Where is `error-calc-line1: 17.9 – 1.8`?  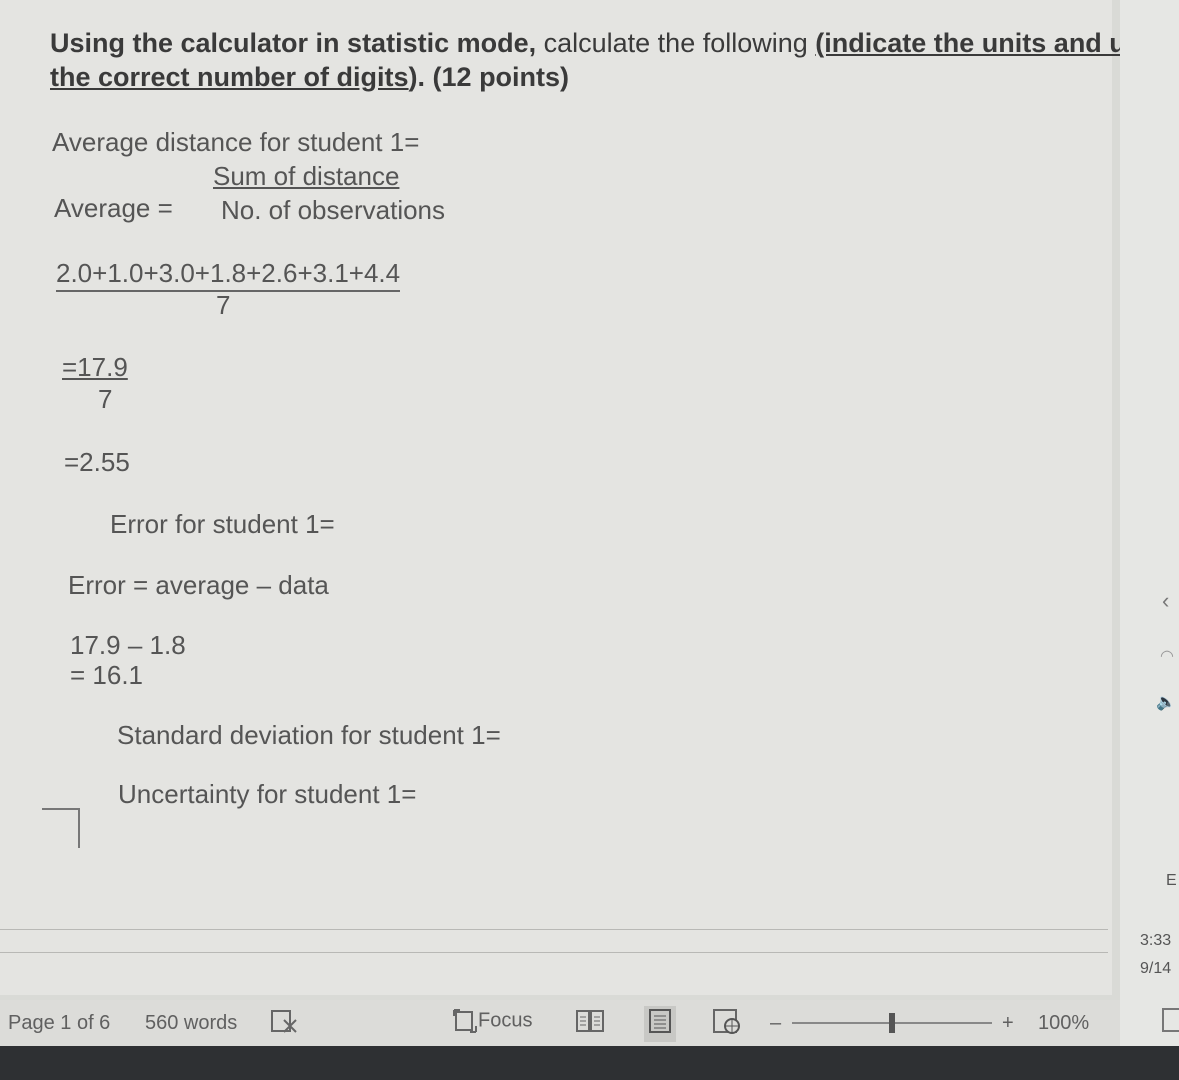 error-calc-line1: 17.9 – 1.8 is located at coordinates (128, 645).